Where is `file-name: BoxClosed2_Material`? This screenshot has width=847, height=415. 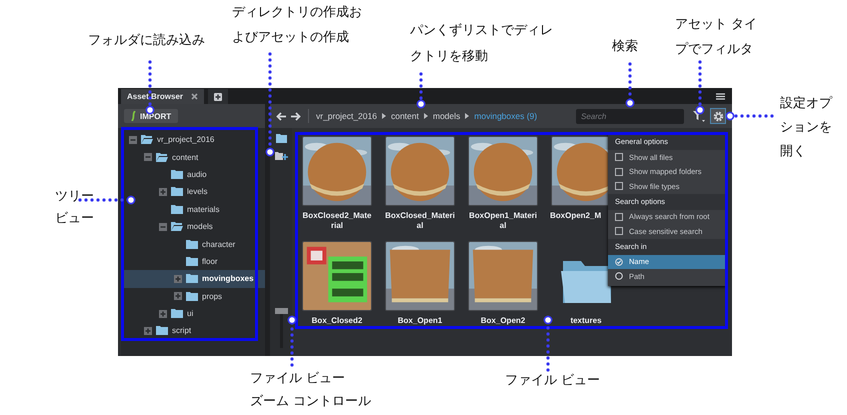
file-name: BoxClosed2_Material is located at coordinates (337, 221).